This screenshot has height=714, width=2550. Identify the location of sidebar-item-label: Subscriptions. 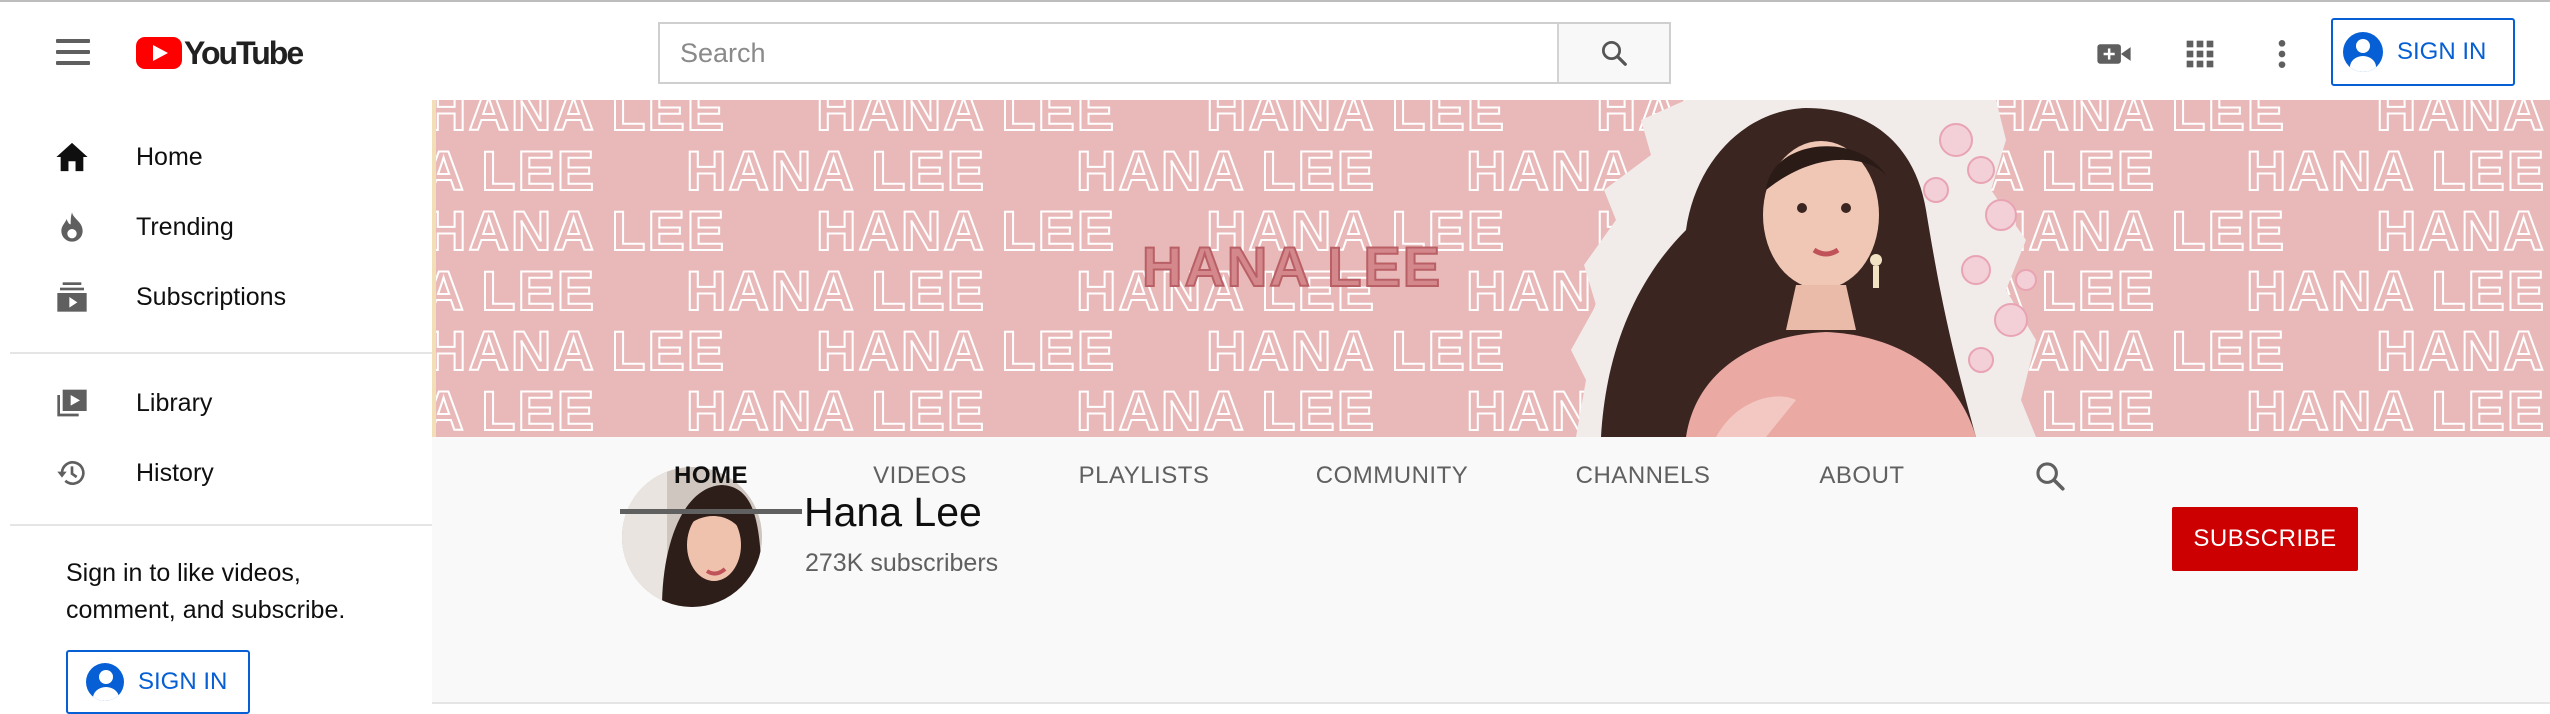
(211, 296).